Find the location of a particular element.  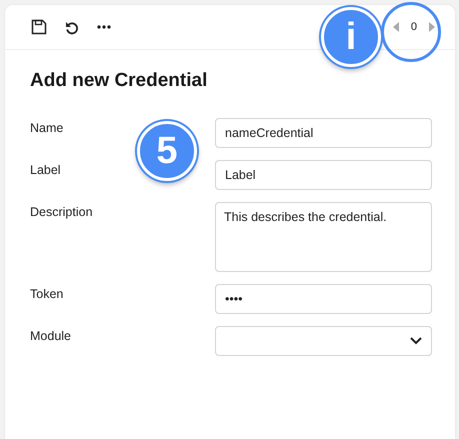

text-area: This describes the credential. is located at coordinates (323, 237).